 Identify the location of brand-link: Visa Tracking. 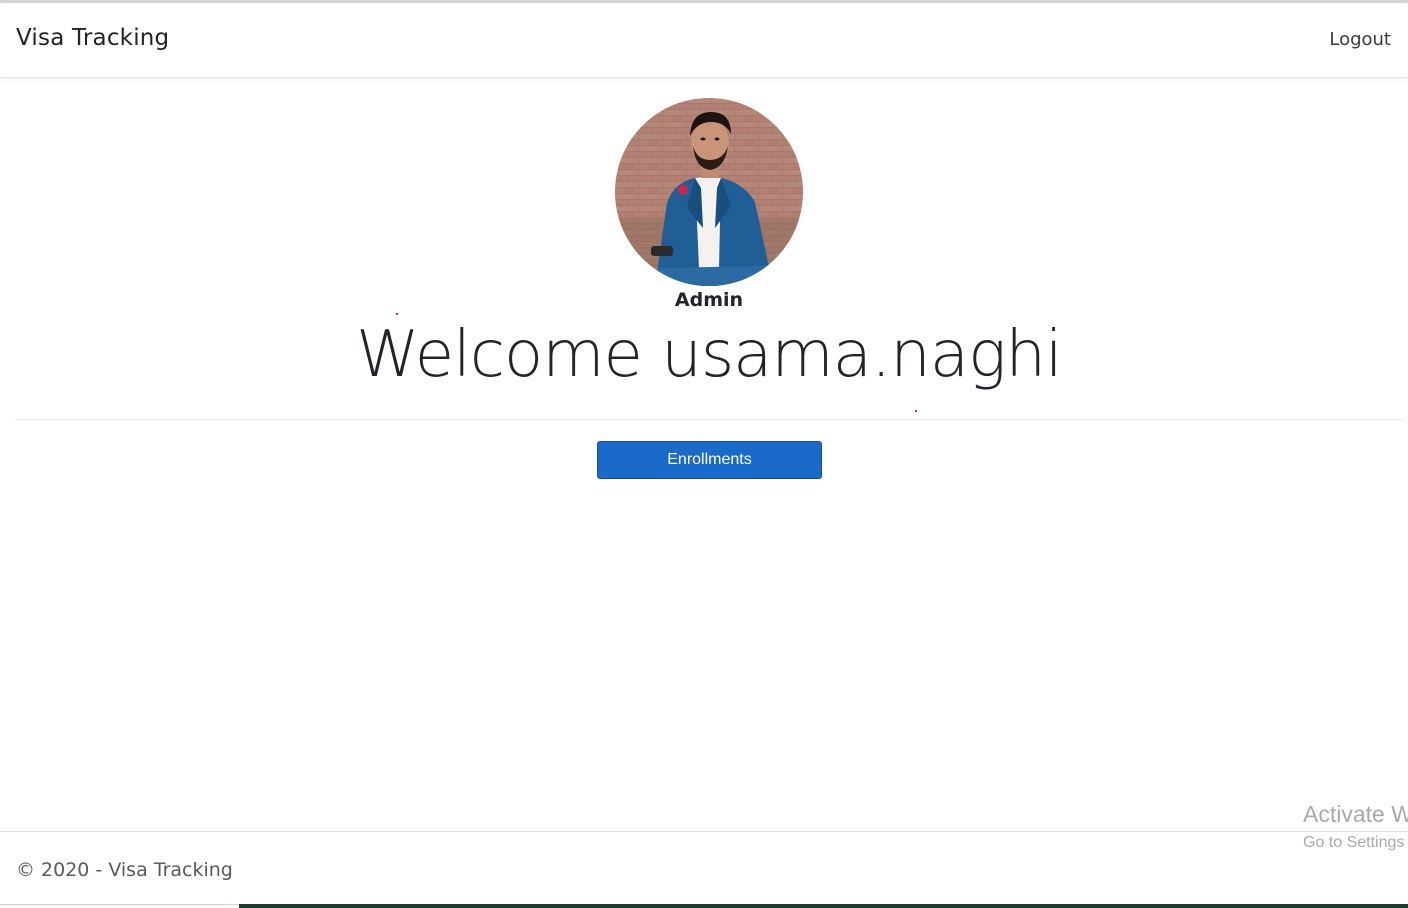
(92, 38).